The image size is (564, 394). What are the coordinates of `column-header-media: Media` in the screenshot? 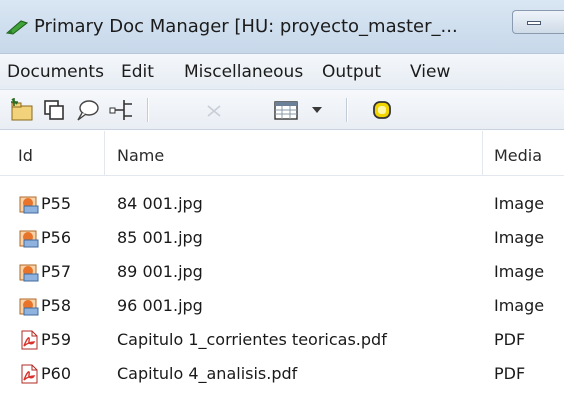 It's located at (518, 156).